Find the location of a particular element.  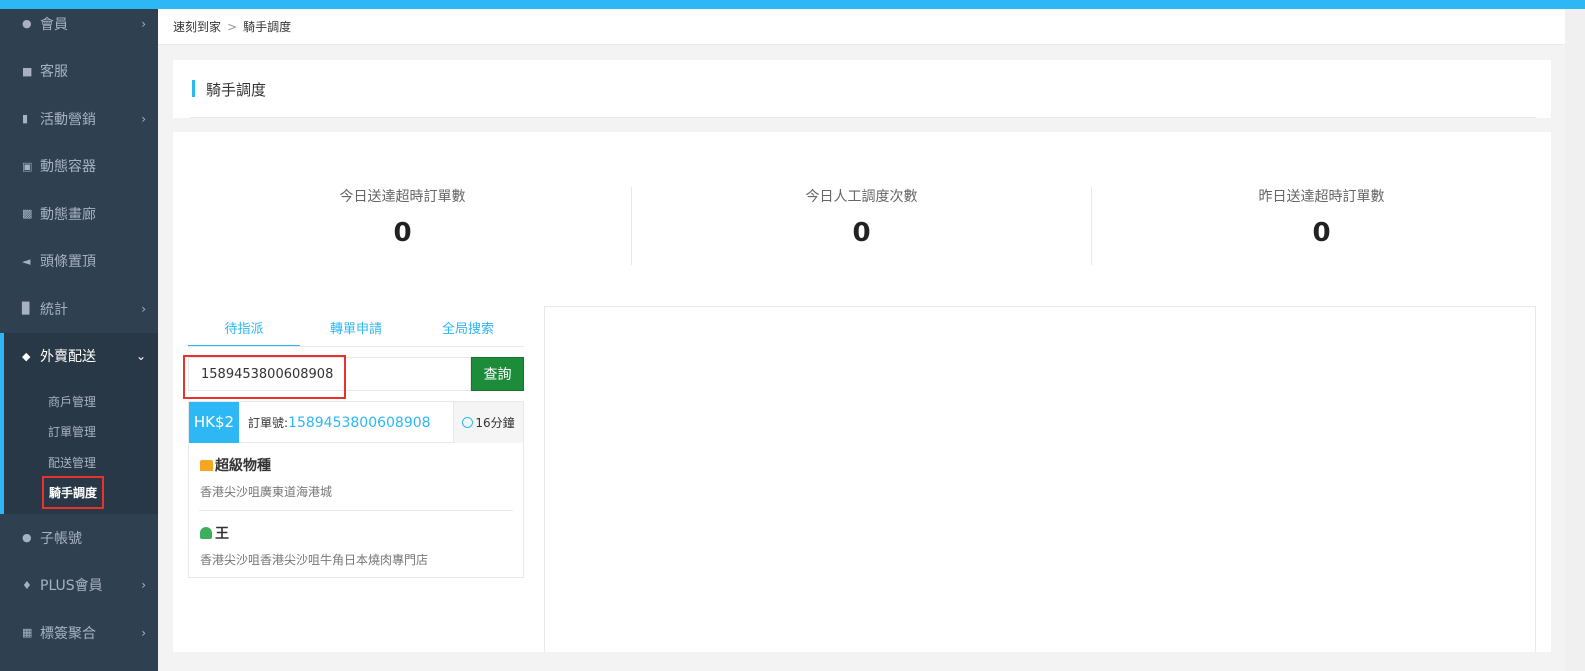

shop-name-text: 超級物種 is located at coordinates (243, 466).